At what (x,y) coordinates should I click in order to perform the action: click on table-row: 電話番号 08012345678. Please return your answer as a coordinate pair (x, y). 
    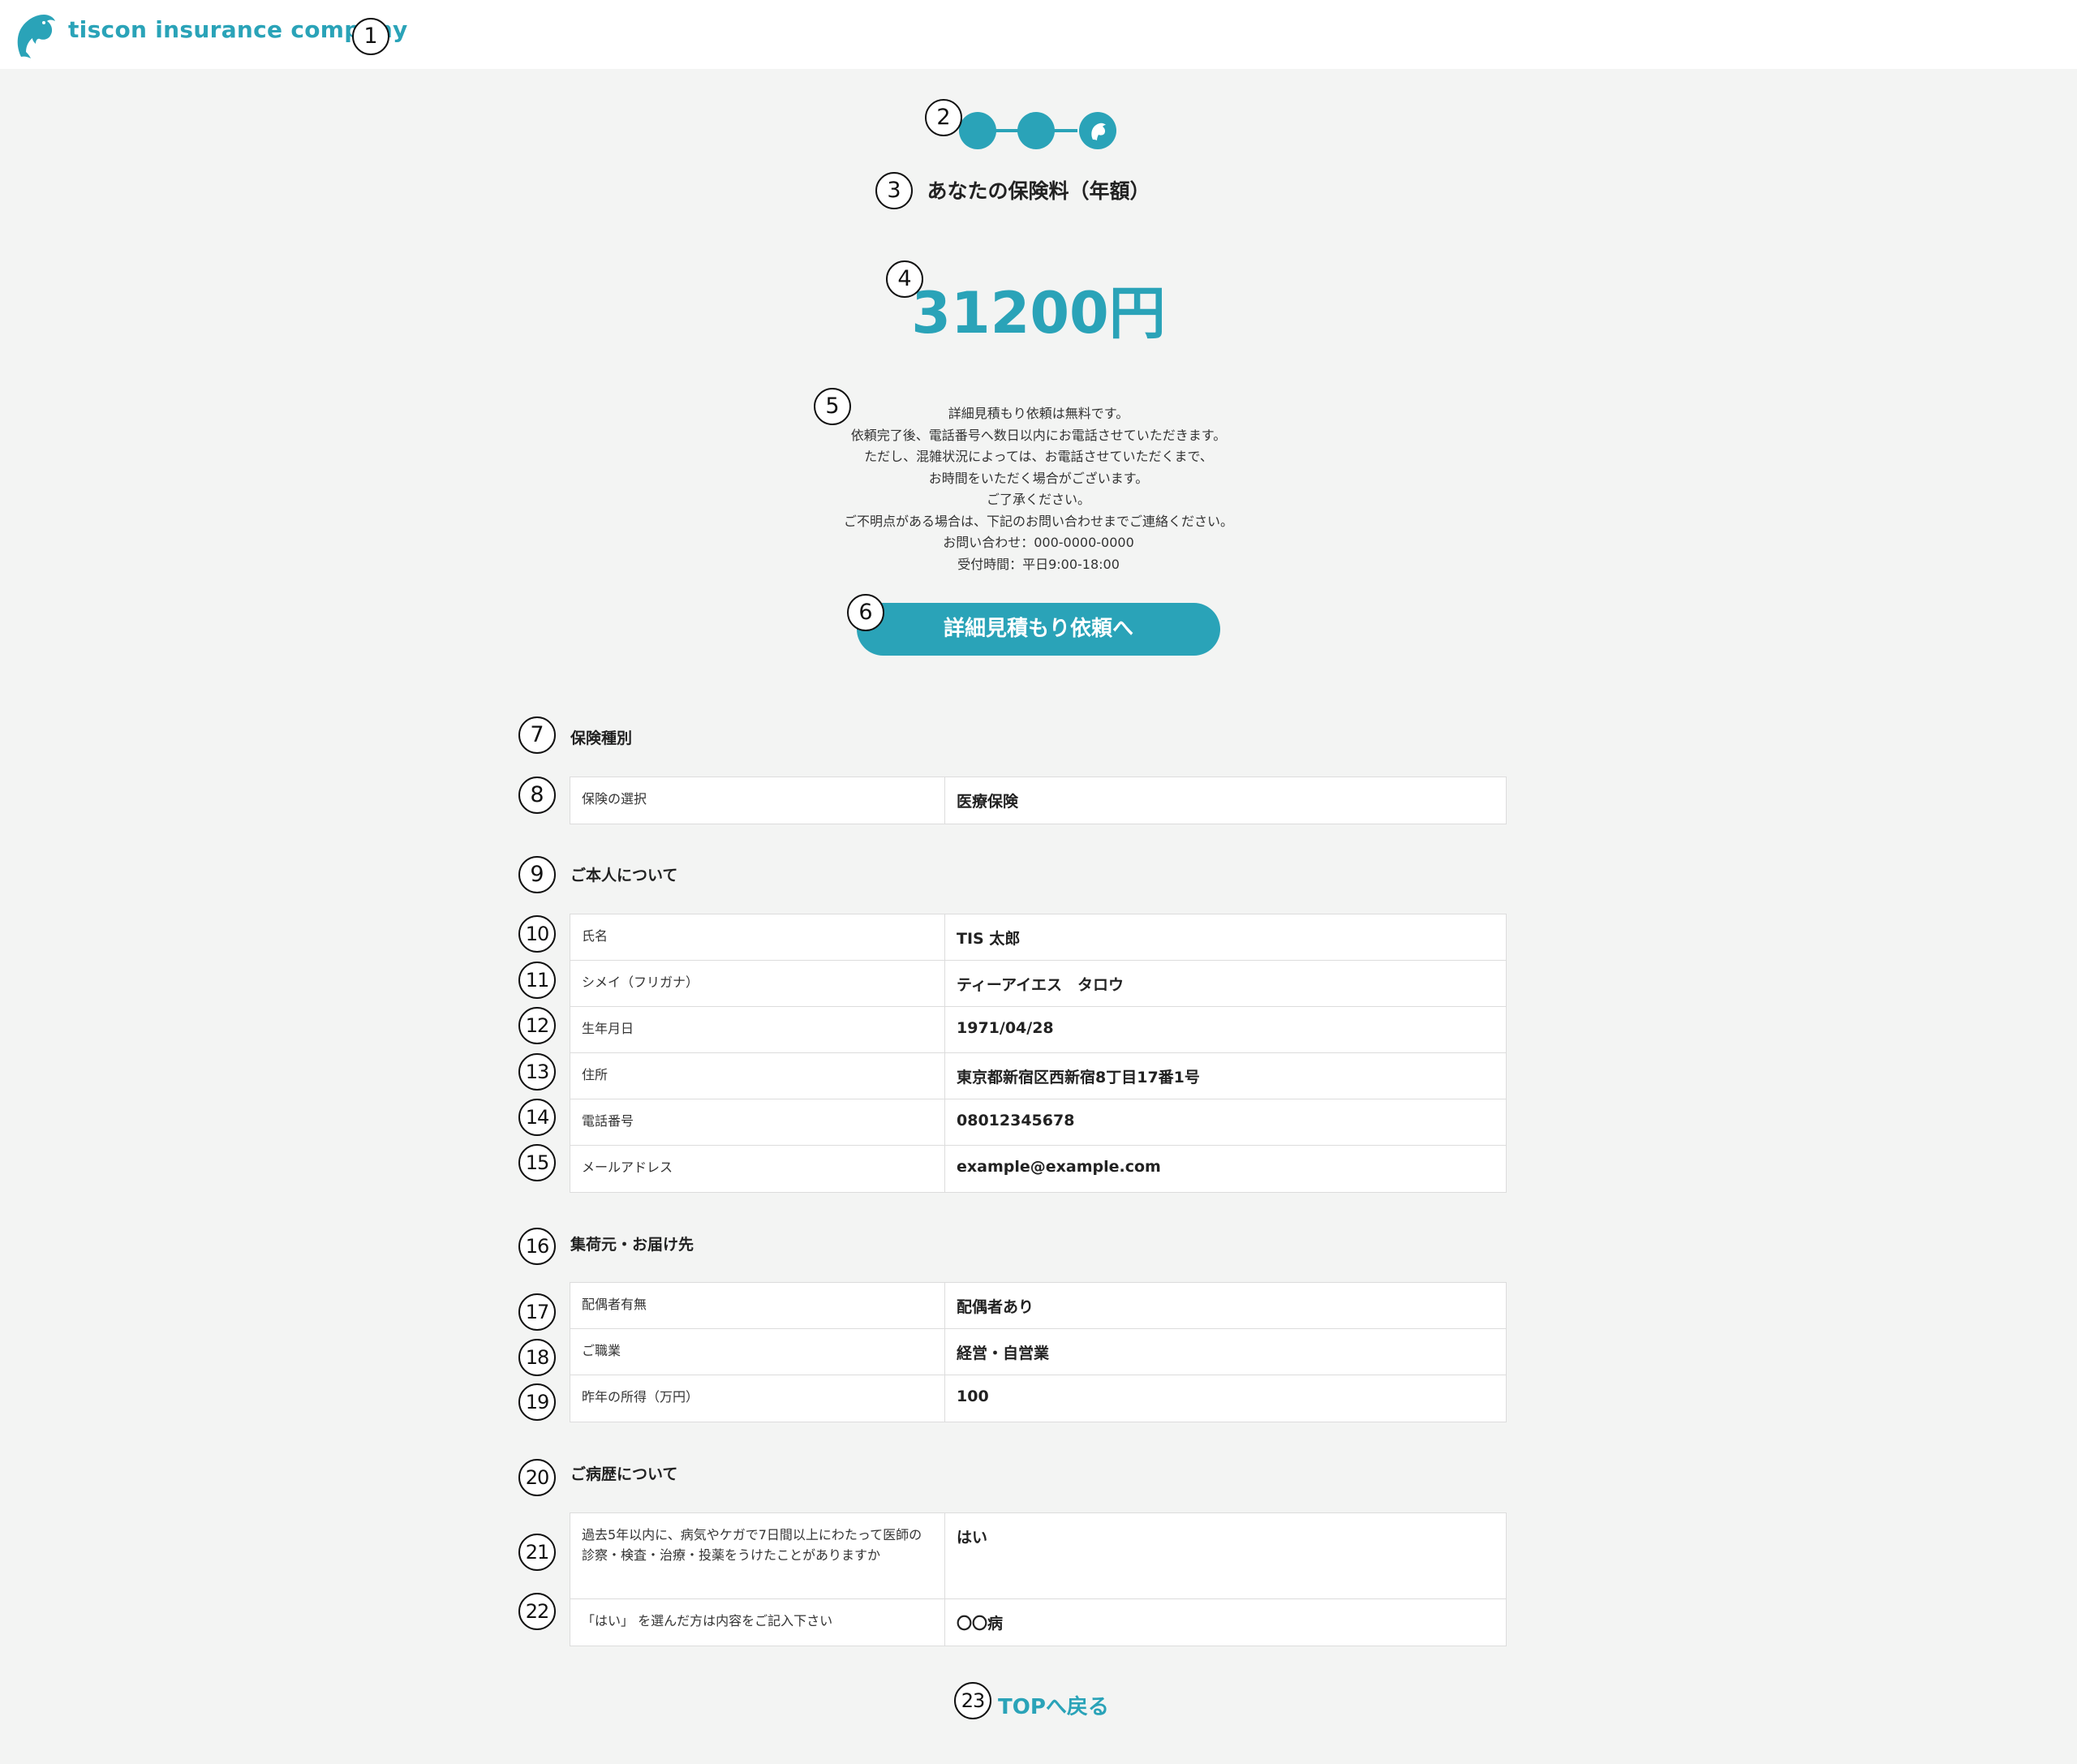
    Looking at the image, I should click on (1038, 1122).